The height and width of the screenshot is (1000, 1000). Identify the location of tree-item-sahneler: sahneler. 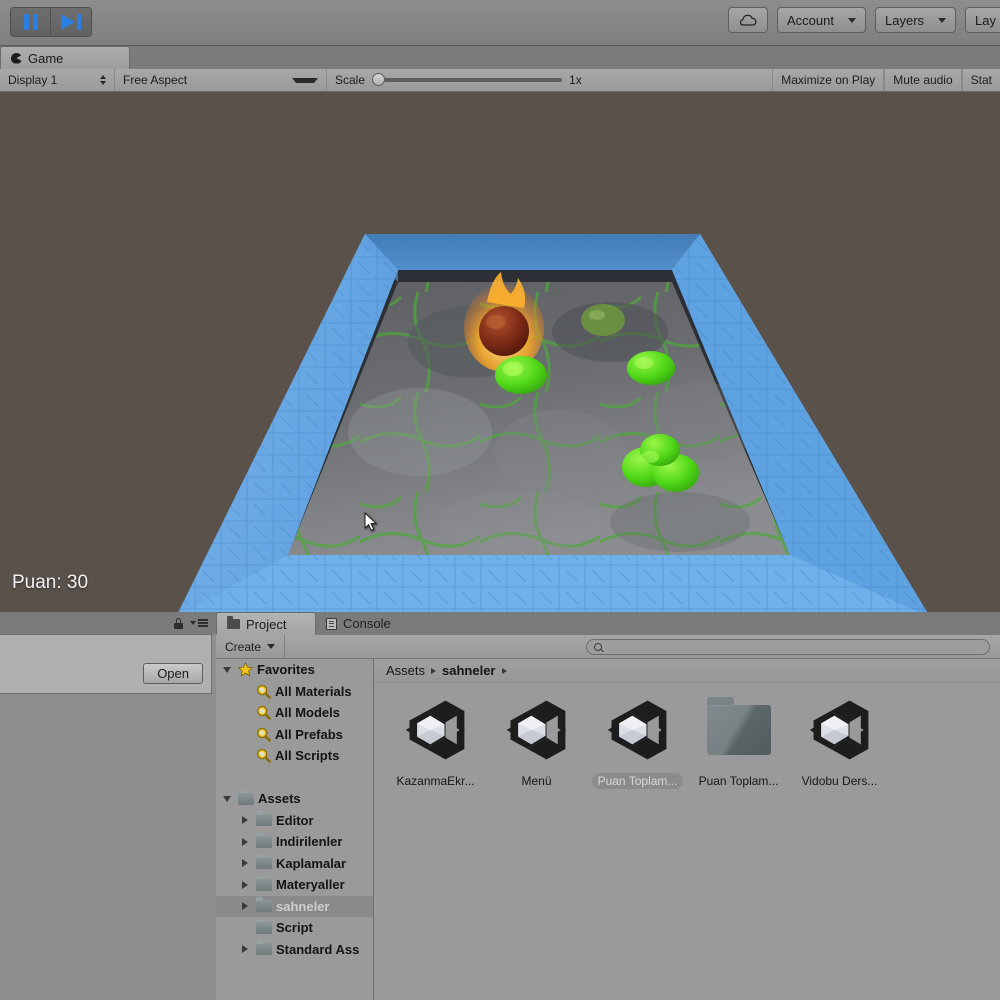
(294, 906).